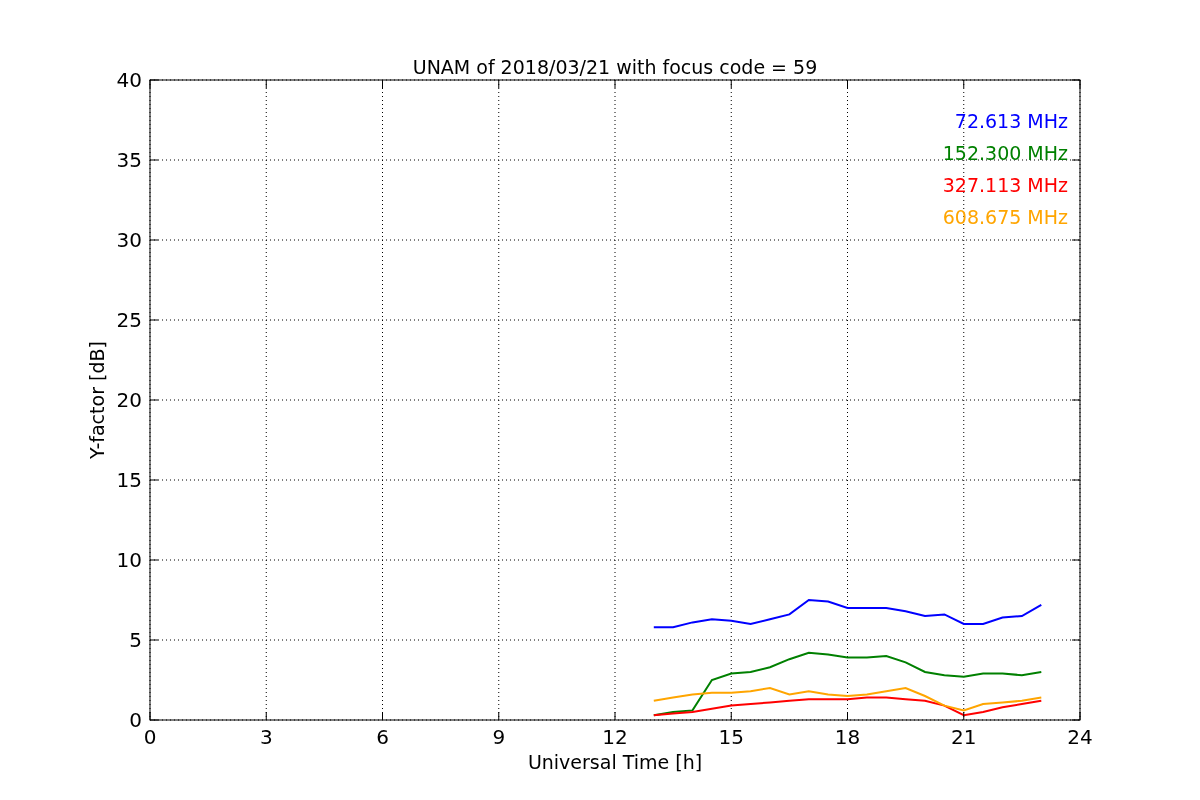  I want to click on y-tick-label: 35, so click(129, 160).